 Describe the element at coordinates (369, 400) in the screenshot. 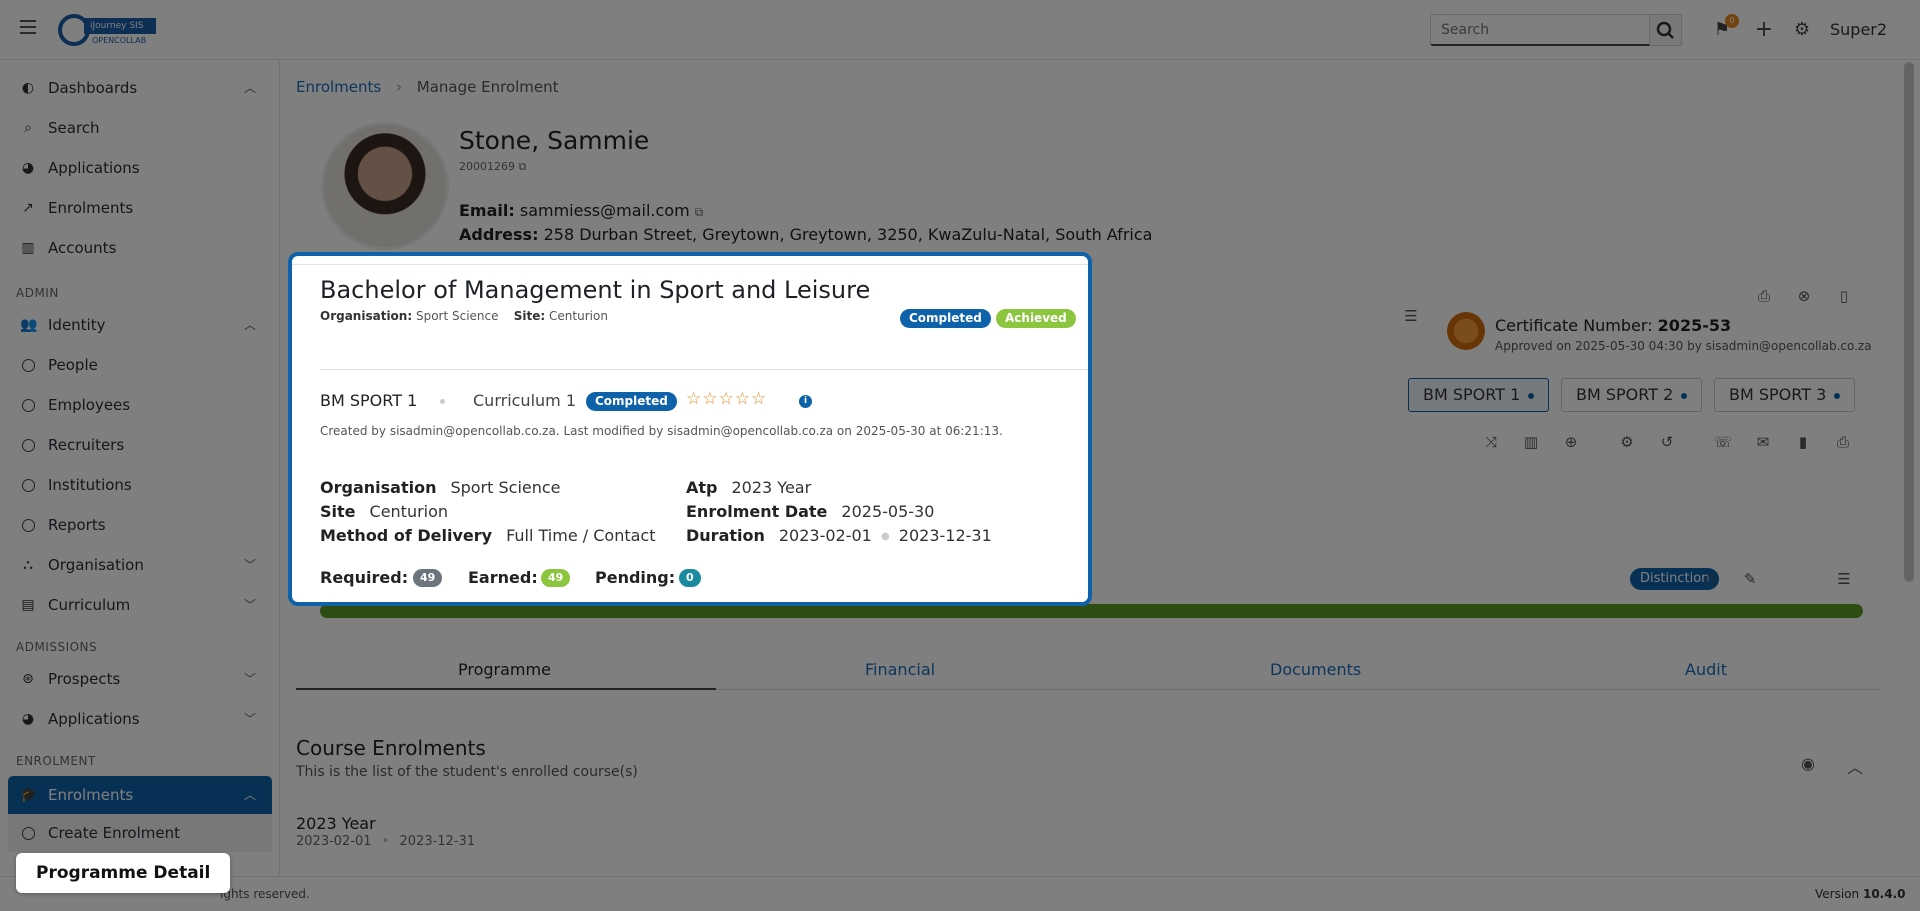

I see `programme-code: BM SPORT 1` at that location.